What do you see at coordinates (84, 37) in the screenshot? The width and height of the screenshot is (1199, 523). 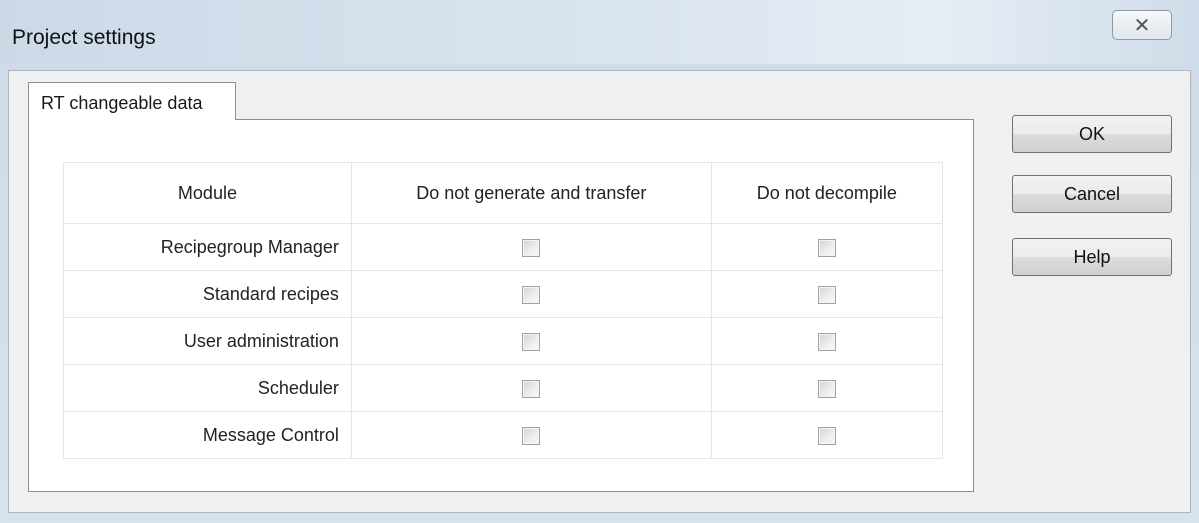 I see `dialog-title: Project settings` at bounding box center [84, 37].